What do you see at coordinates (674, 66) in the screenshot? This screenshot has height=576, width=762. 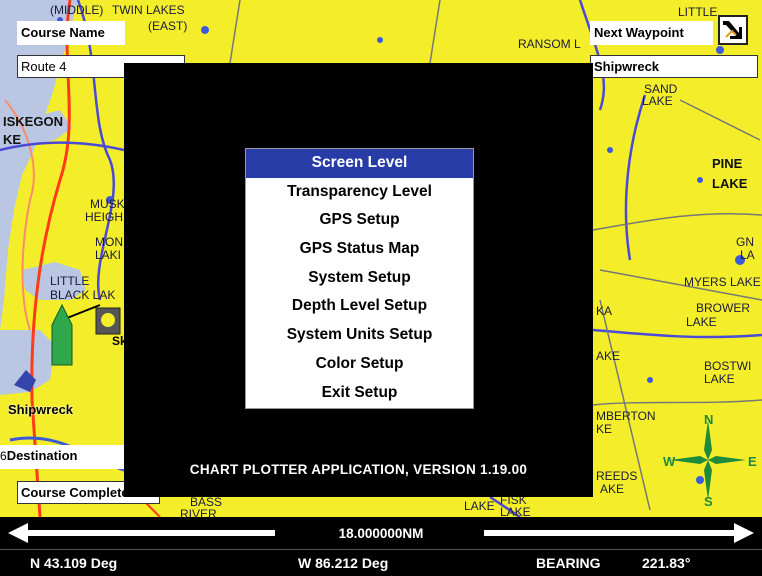 I see `next-waypoint-field: Shipwreck` at bounding box center [674, 66].